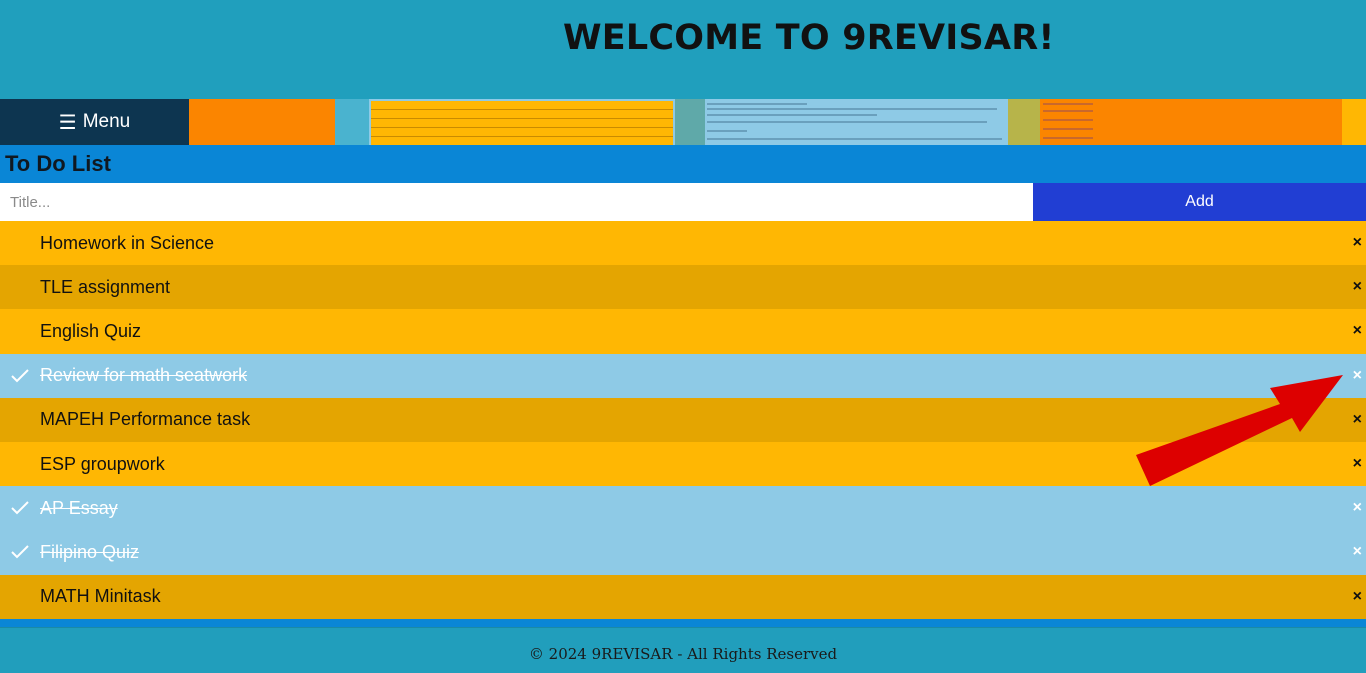  Describe the element at coordinates (516, 202) in the screenshot. I see `title-input` at that location.